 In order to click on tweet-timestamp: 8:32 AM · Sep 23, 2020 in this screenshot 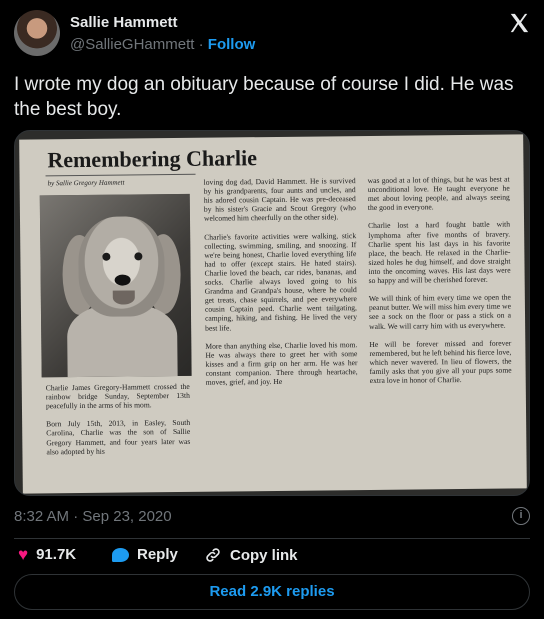, I will do `click(93, 516)`.